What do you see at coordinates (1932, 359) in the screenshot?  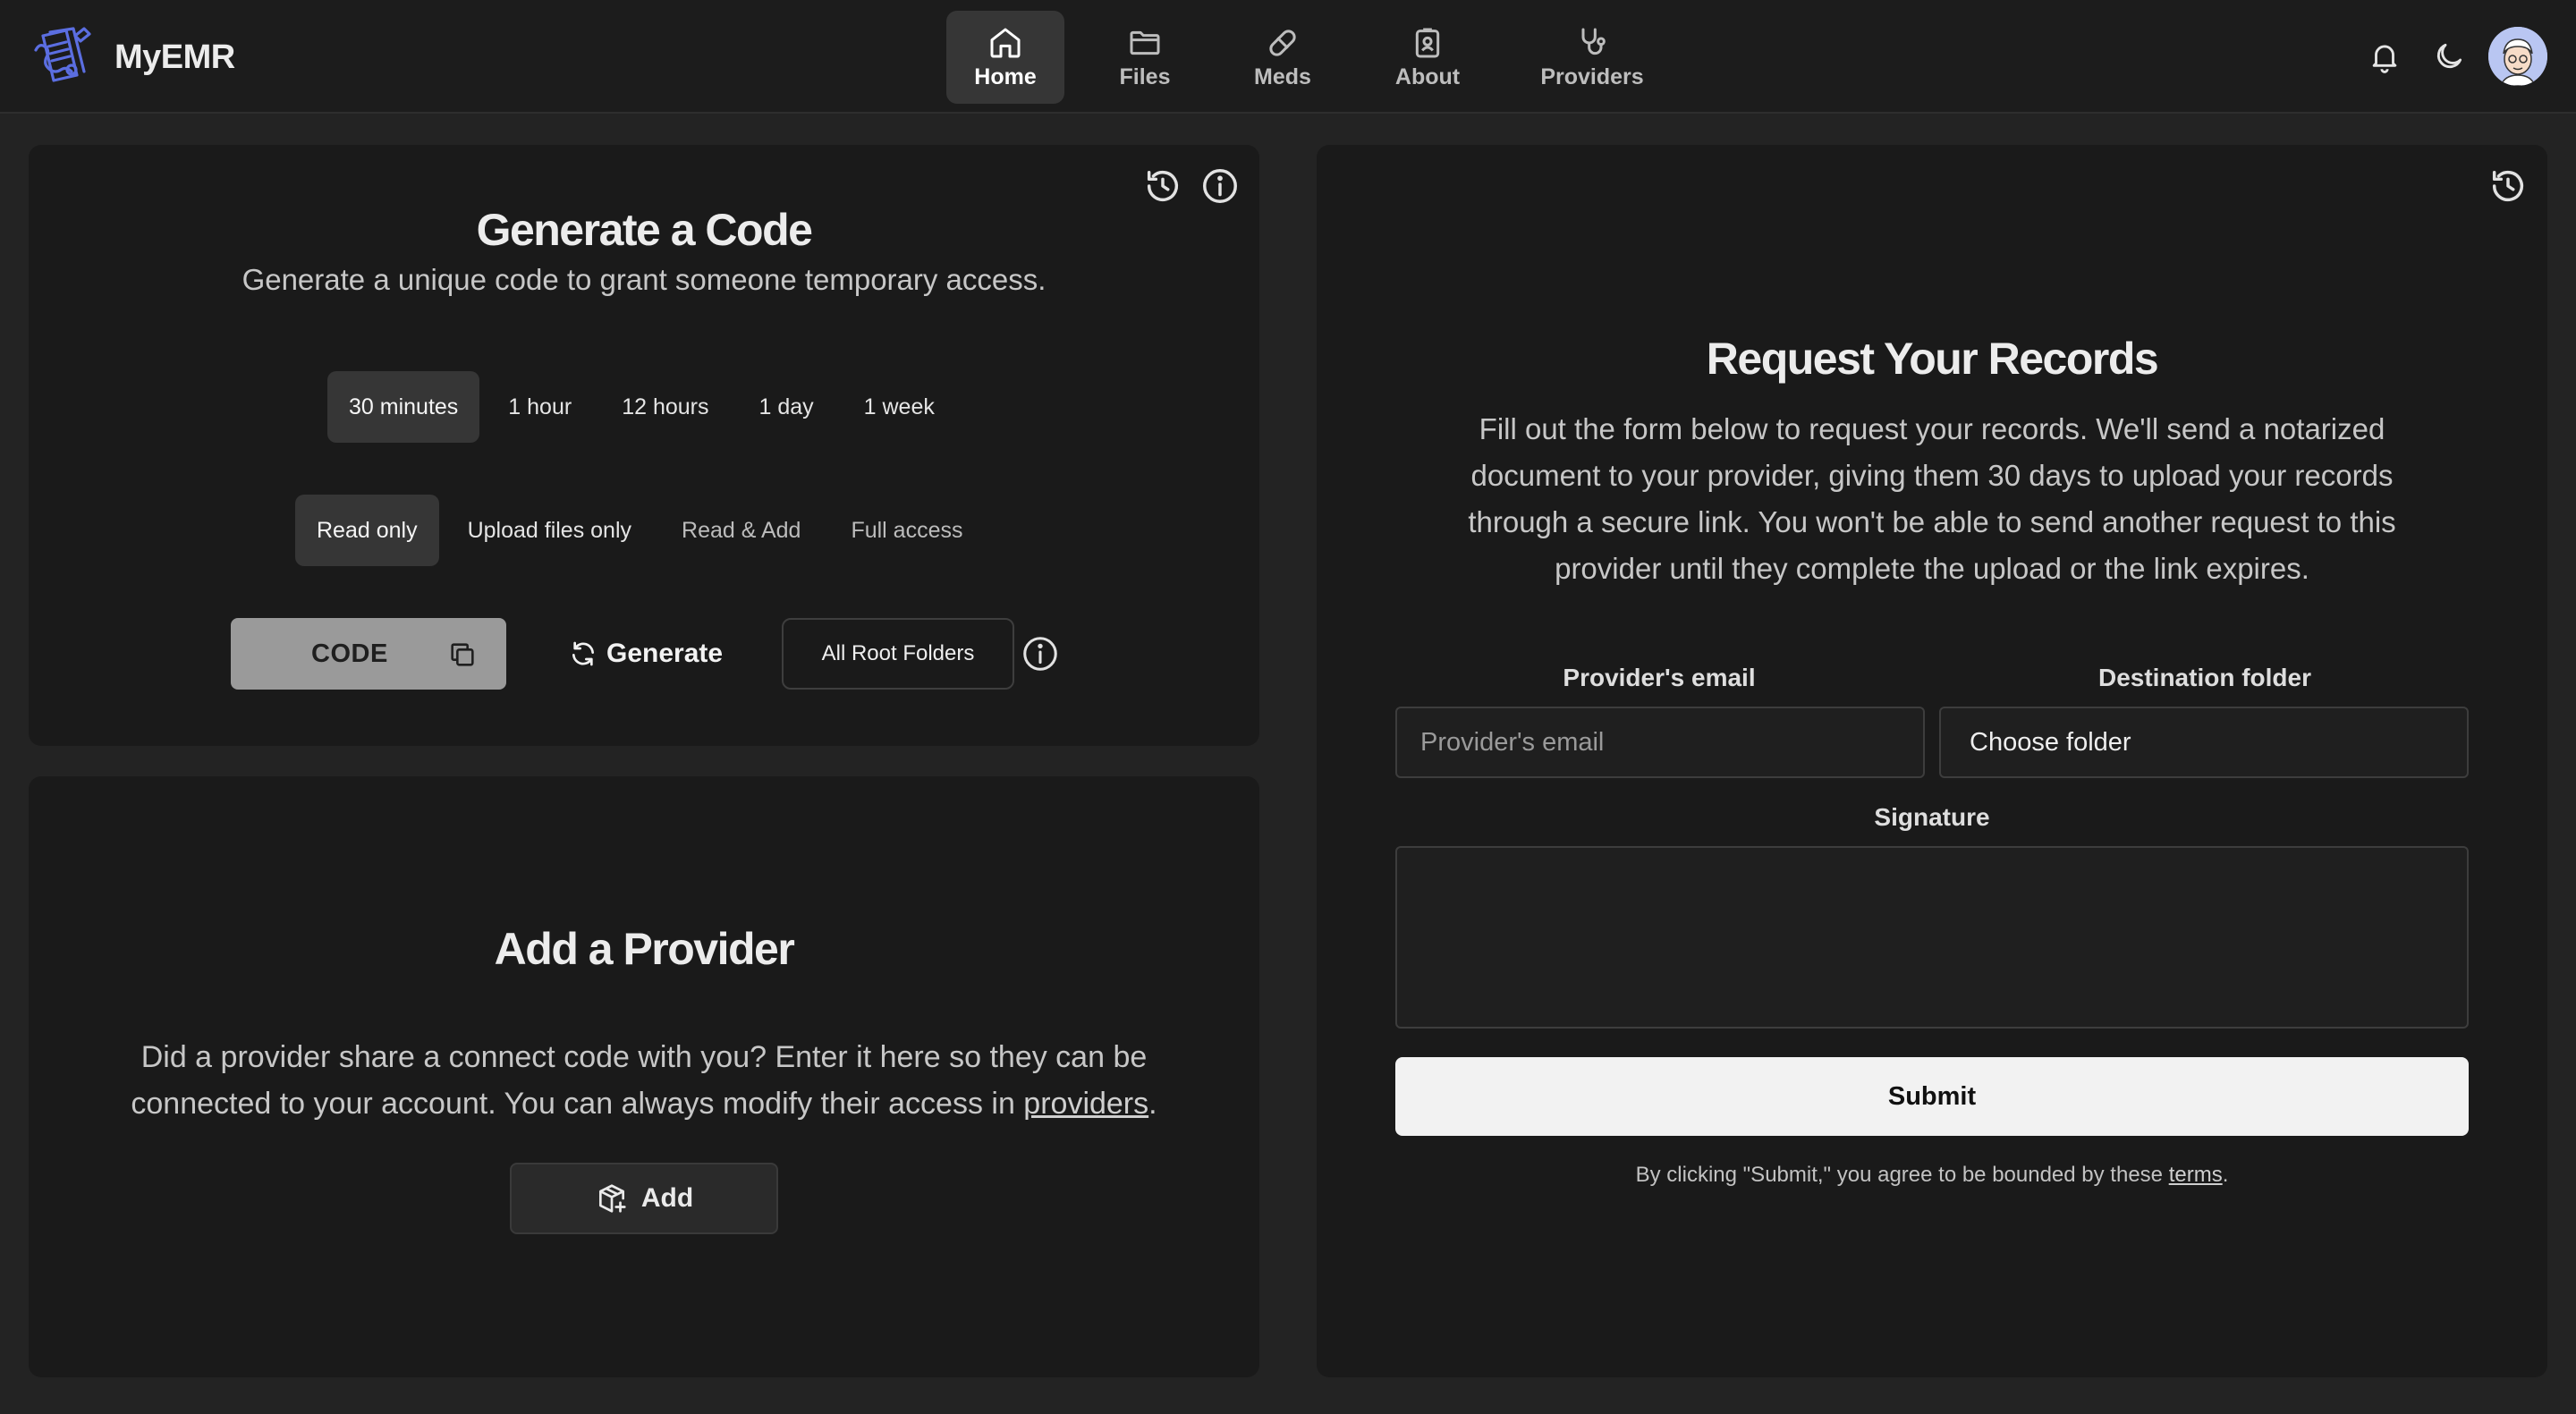 I see `request-records-title: Request Your Records` at bounding box center [1932, 359].